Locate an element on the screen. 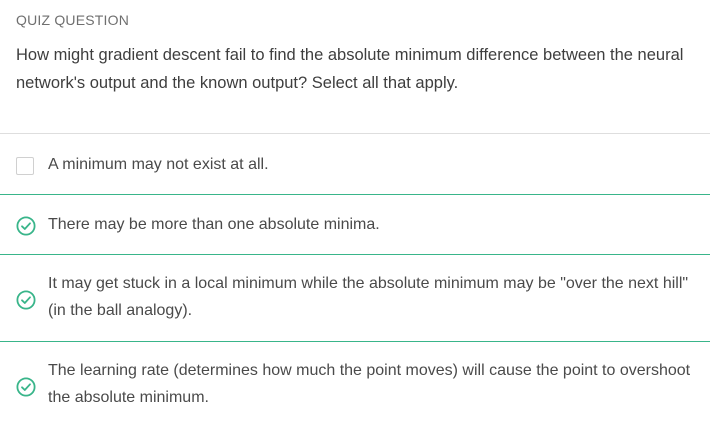 This screenshot has width=710, height=424. option-label: A minimum may not exist at all. is located at coordinates (158, 164).